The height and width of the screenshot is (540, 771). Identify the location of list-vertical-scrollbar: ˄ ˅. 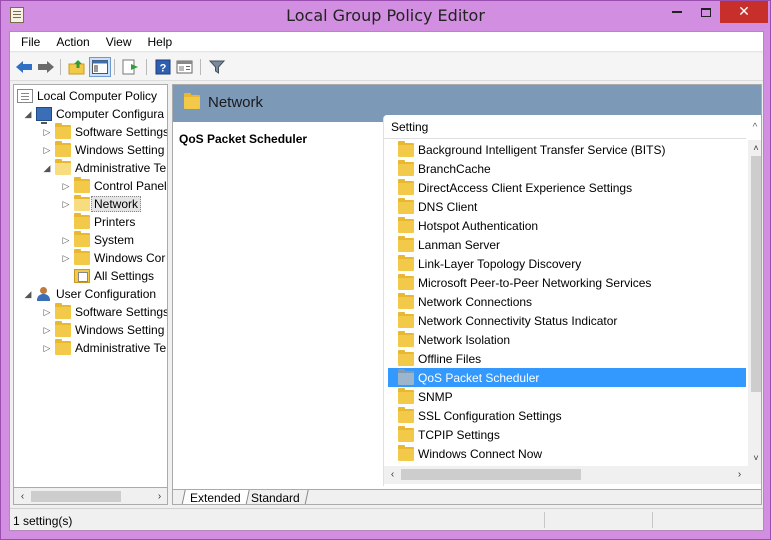
(754, 303).